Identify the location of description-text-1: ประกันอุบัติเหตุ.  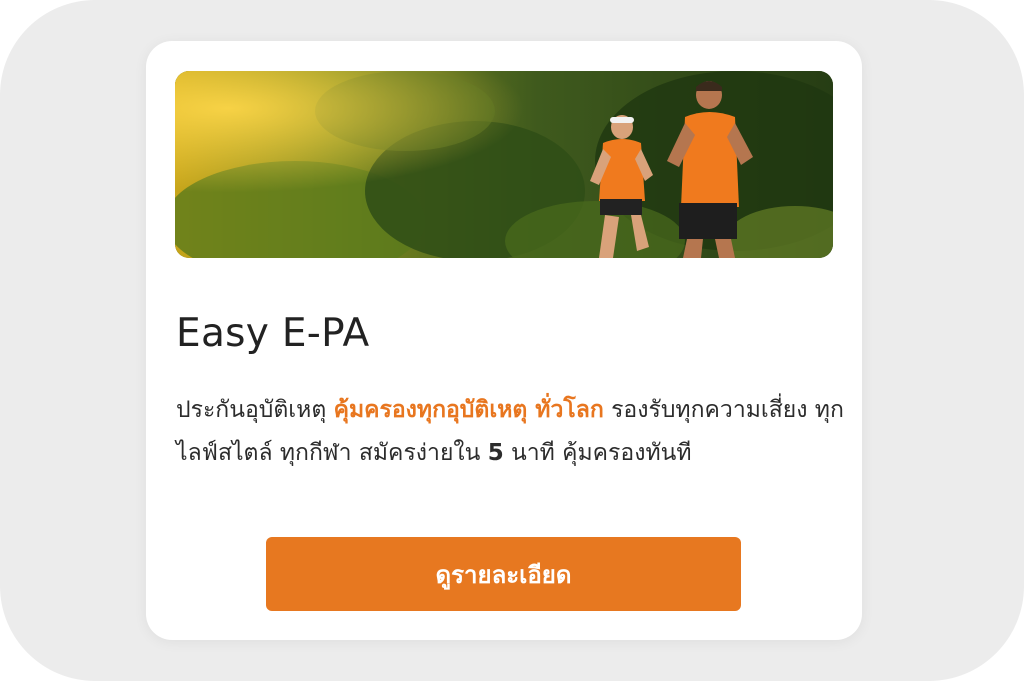
(255, 410).